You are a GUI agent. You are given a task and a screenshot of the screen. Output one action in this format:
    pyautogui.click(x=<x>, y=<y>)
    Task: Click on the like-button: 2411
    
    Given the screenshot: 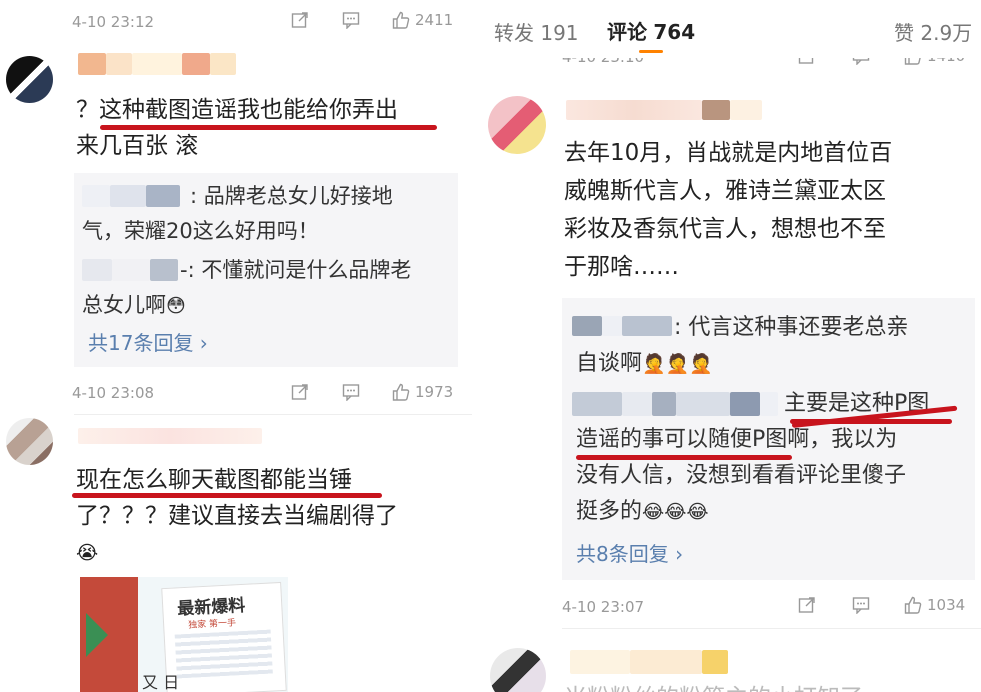 What is the action you would take?
    pyautogui.click(x=422, y=20)
    